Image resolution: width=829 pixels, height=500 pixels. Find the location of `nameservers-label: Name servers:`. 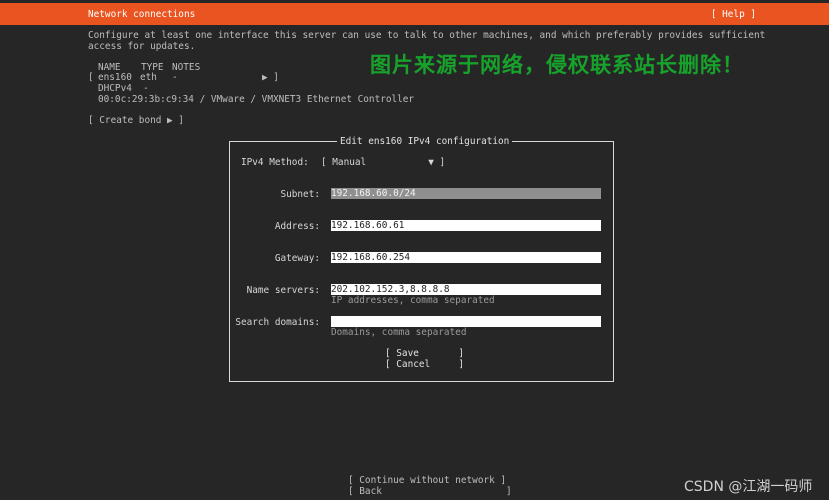

nameservers-label: Name servers: is located at coordinates (283, 290).